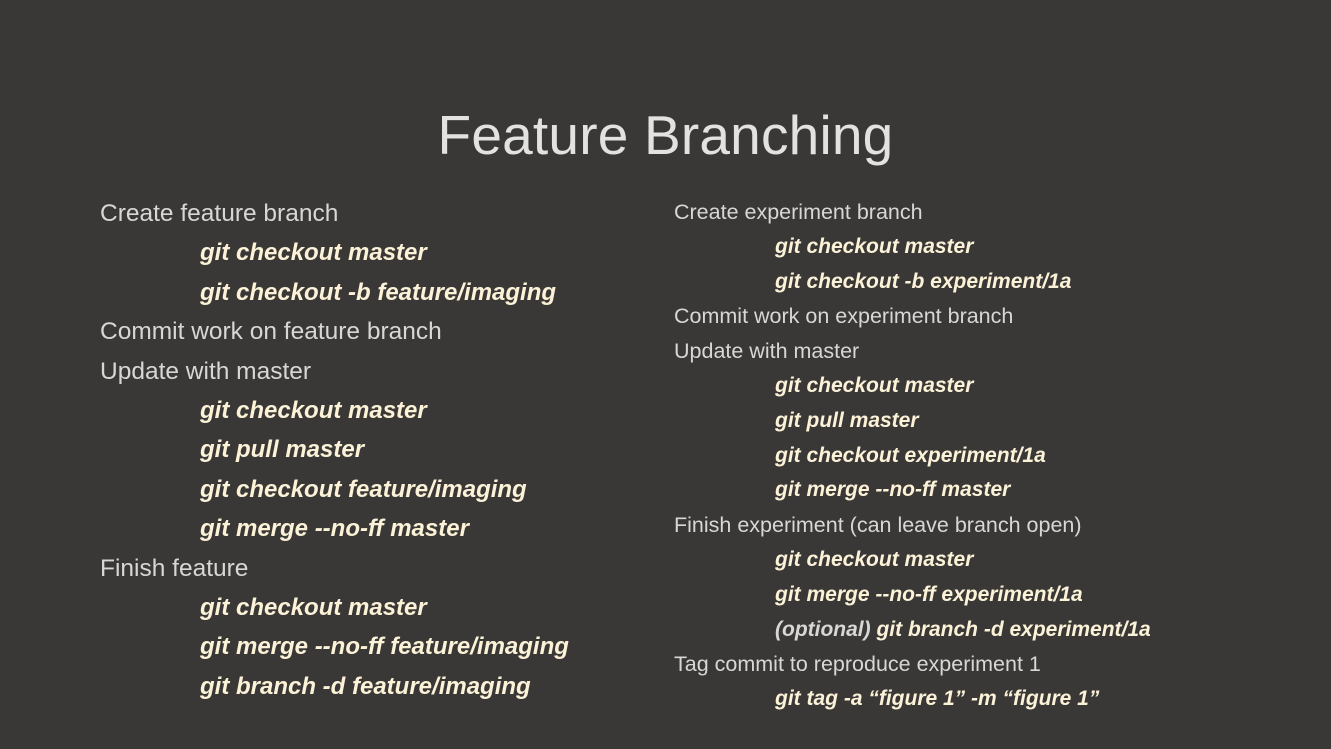 Image resolution: width=1331 pixels, height=749 pixels. I want to click on git-command-line: git checkout -b experiment/1a, so click(923, 281).